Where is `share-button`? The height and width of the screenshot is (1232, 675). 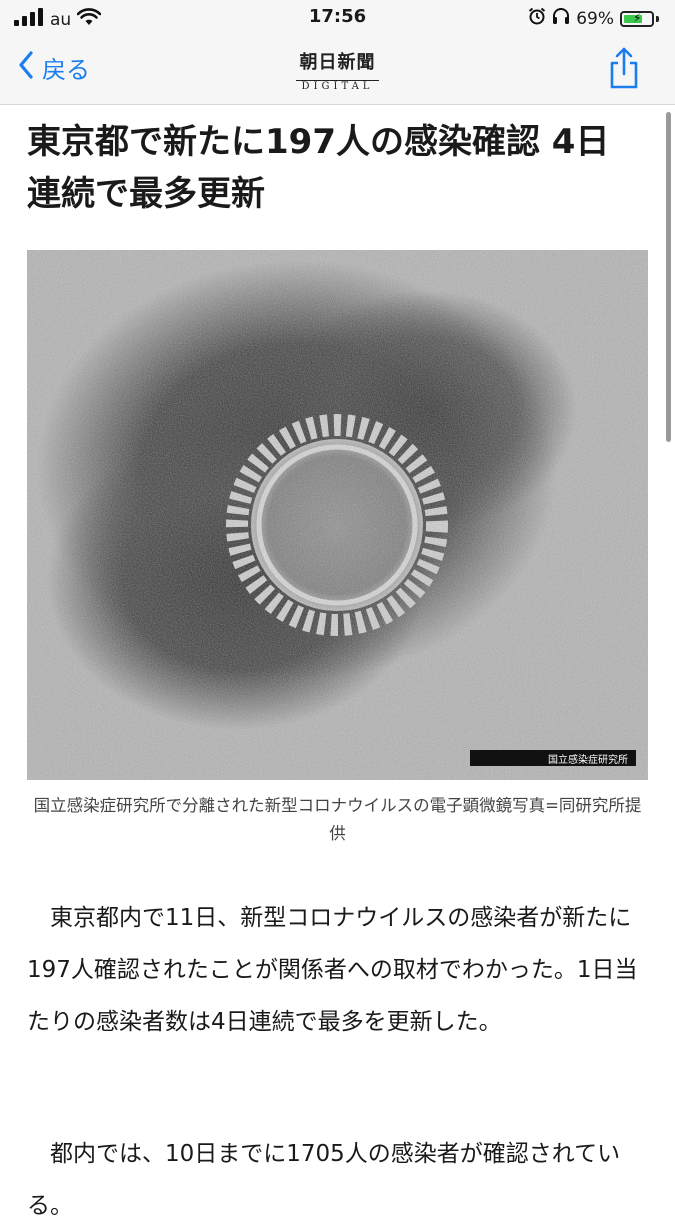 share-button is located at coordinates (624, 70).